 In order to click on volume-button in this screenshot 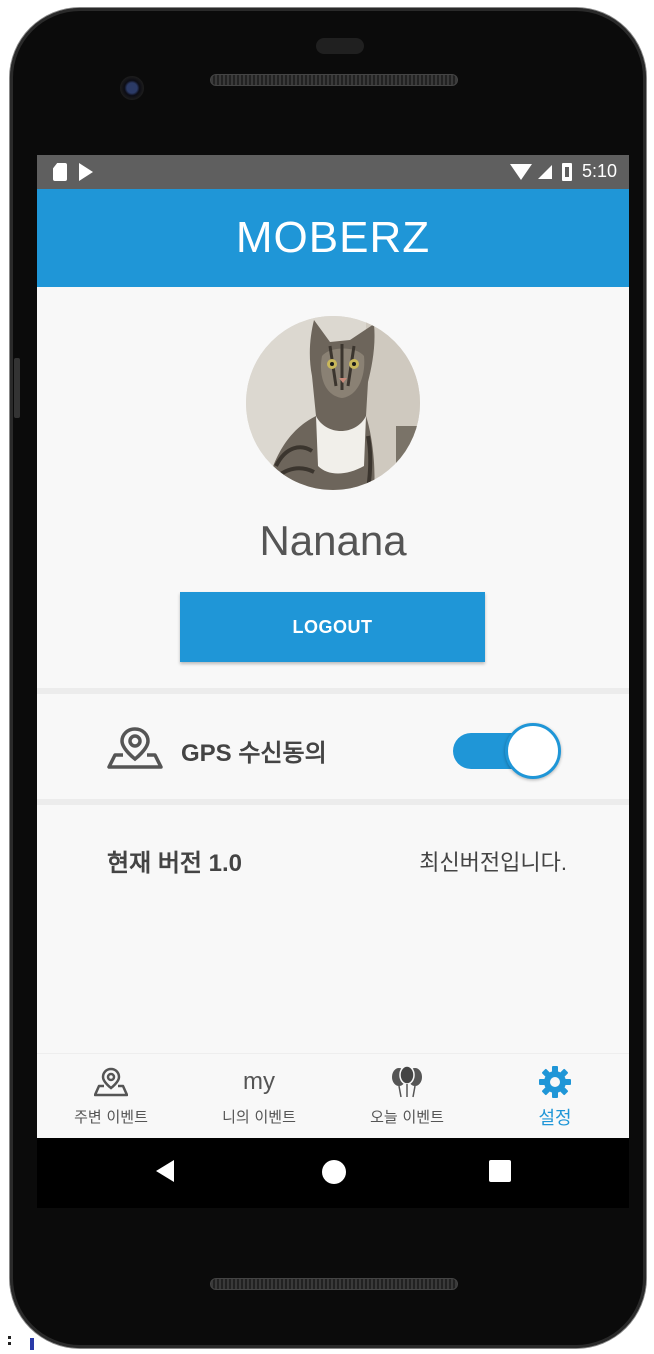, I will do `click(17, 388)`.